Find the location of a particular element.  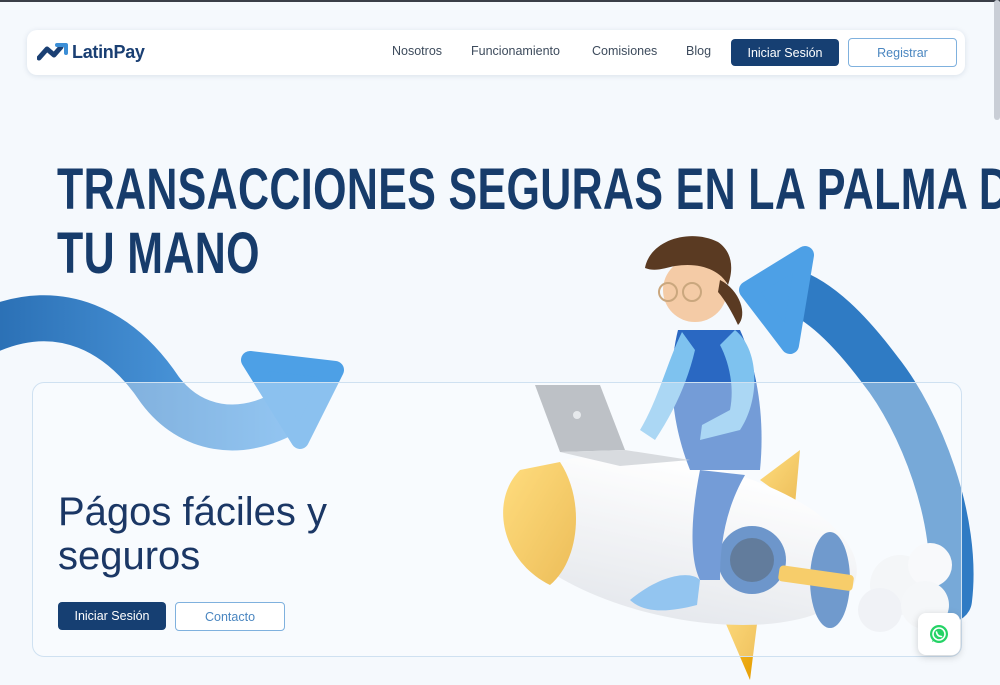

scrollbar is located at coordinates (997, 60).